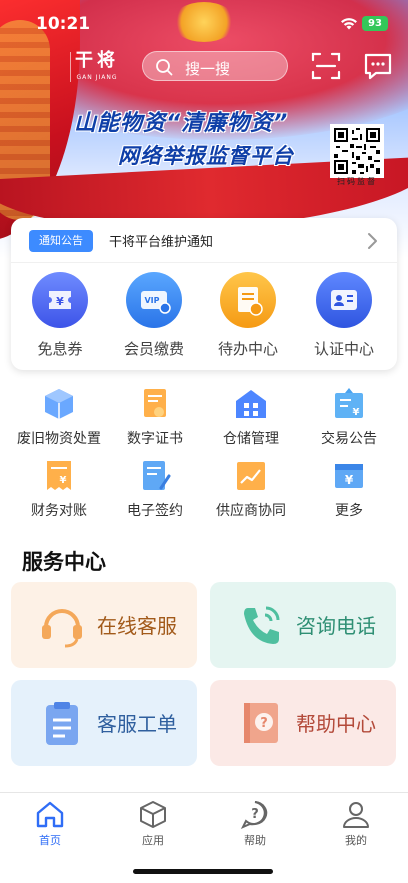 The image size is (408, 883). I want to click on phone-icon, so click(262, 625).